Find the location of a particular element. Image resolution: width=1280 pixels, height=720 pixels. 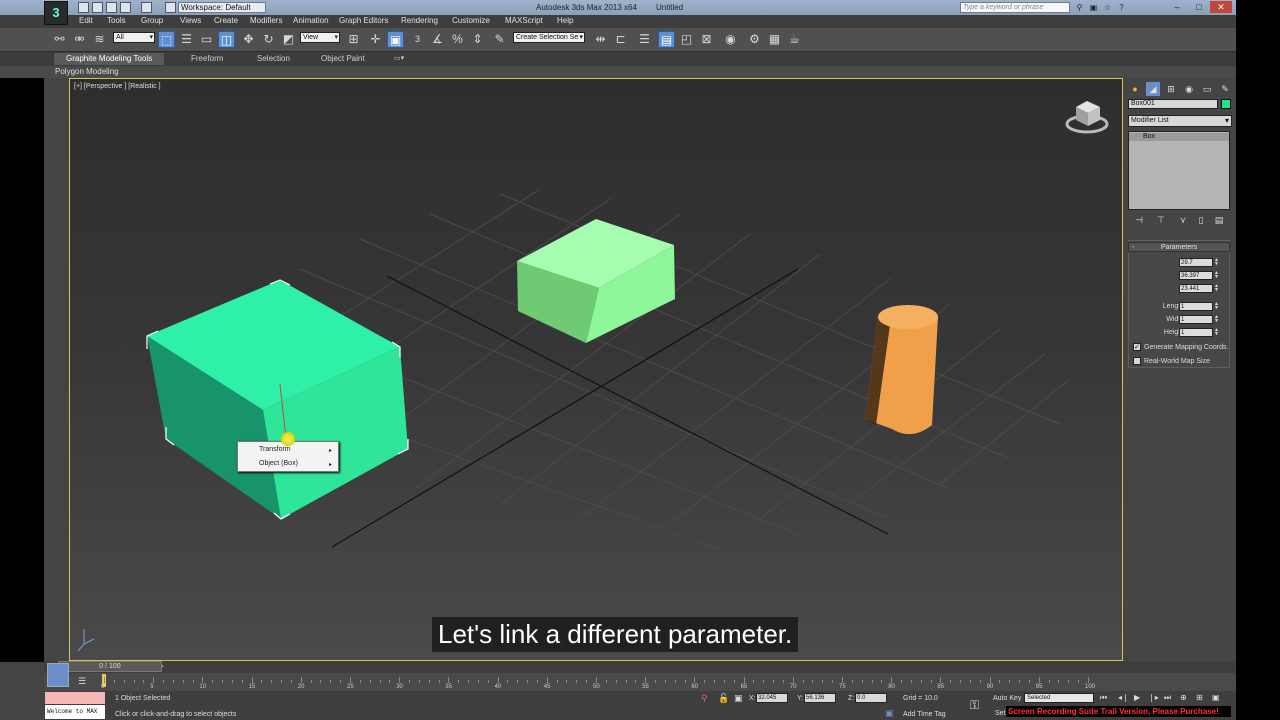

maxscript-listener-top is located at coordinates (75, 698).